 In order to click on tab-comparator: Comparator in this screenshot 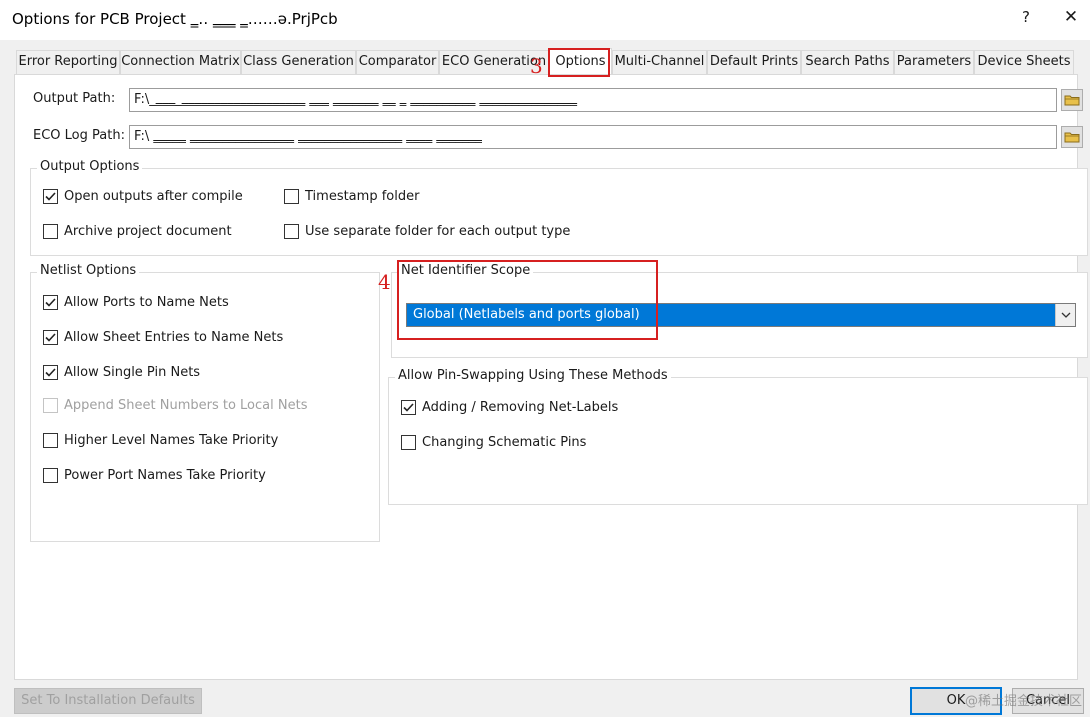, I will do `click(397, 62)`.